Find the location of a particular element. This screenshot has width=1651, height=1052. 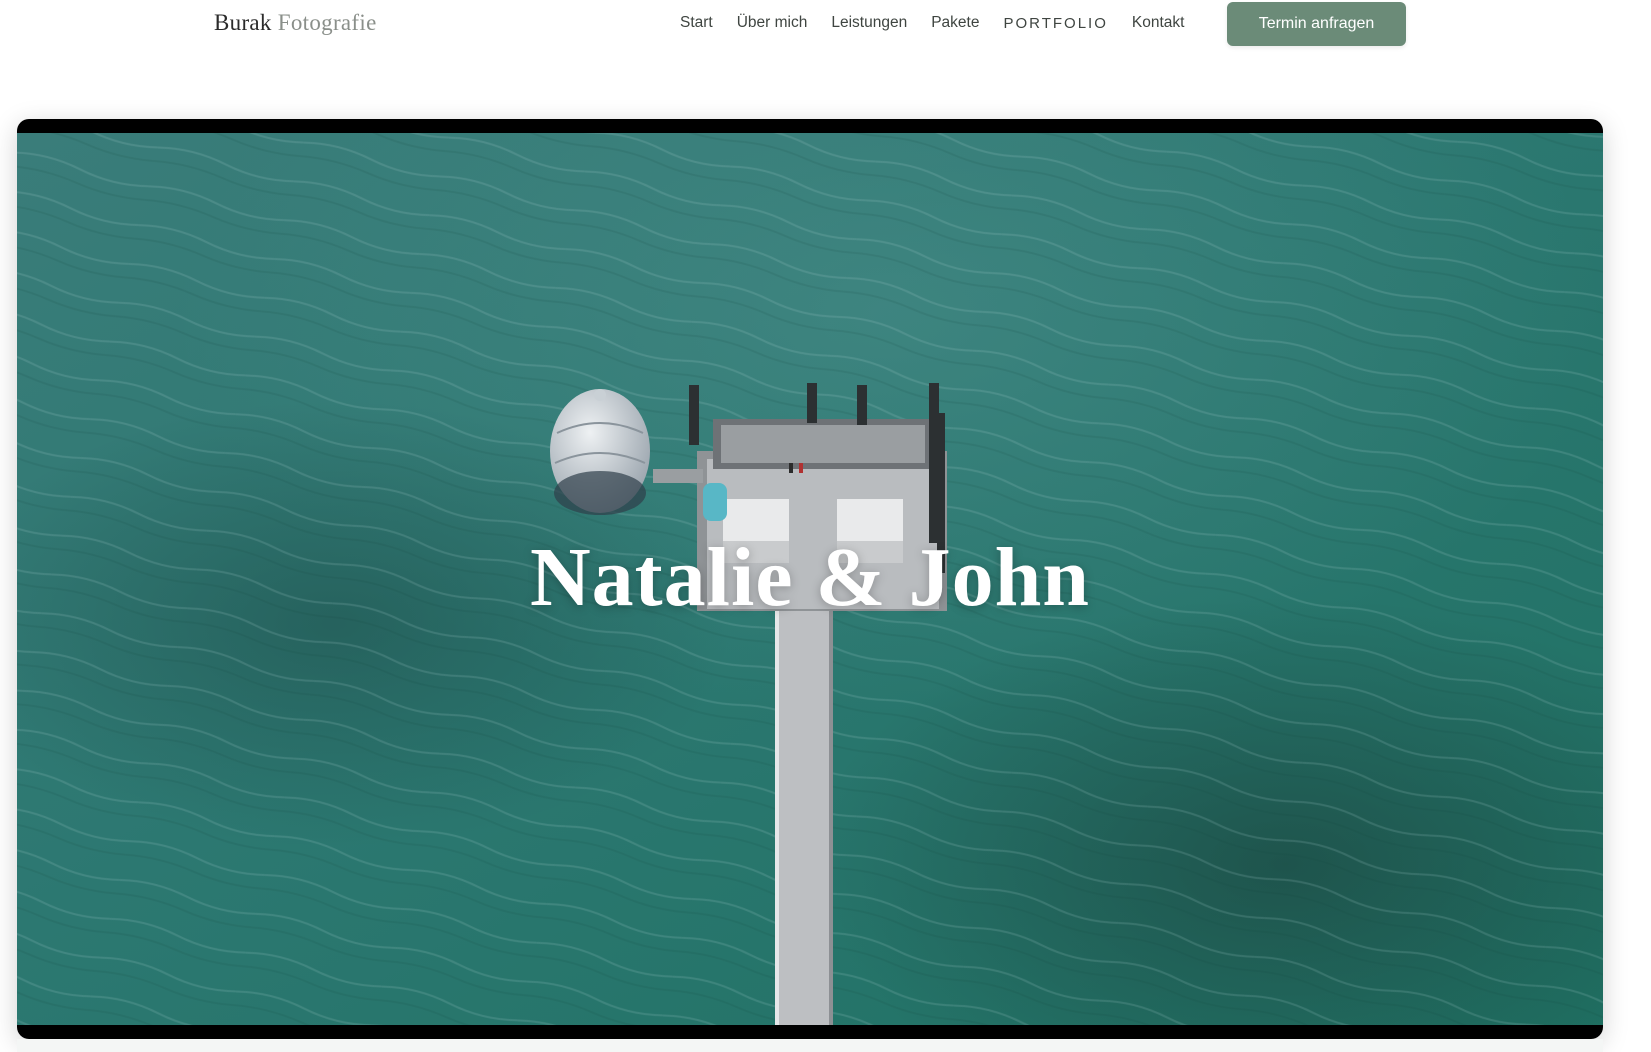

page-bottom-strip is located at coordinates (810, 1045).